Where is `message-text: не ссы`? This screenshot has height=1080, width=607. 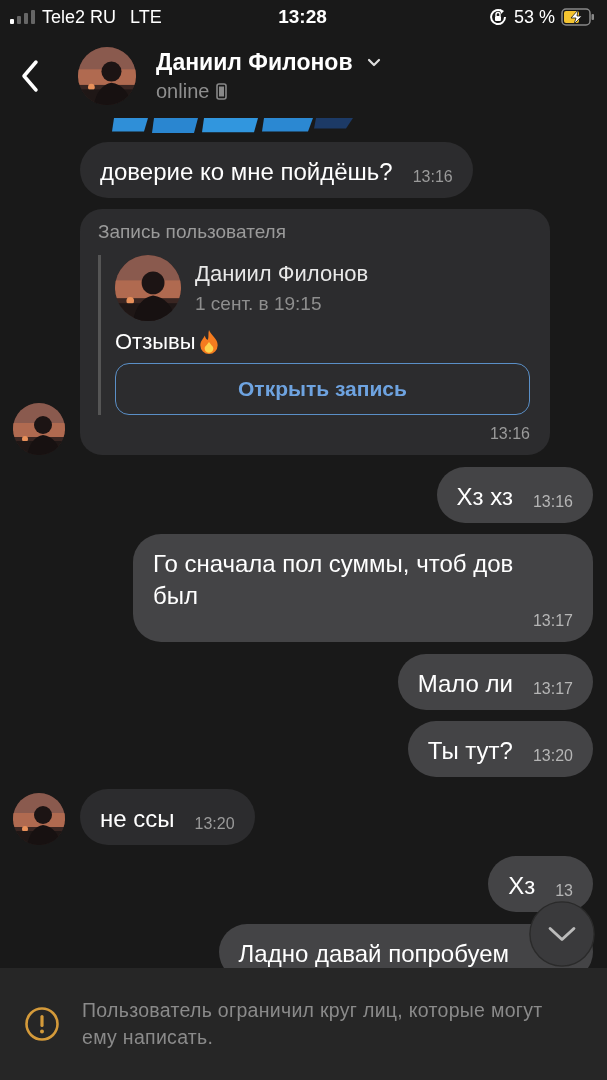 message-text: не ссы is located at coordinates (137, 818).